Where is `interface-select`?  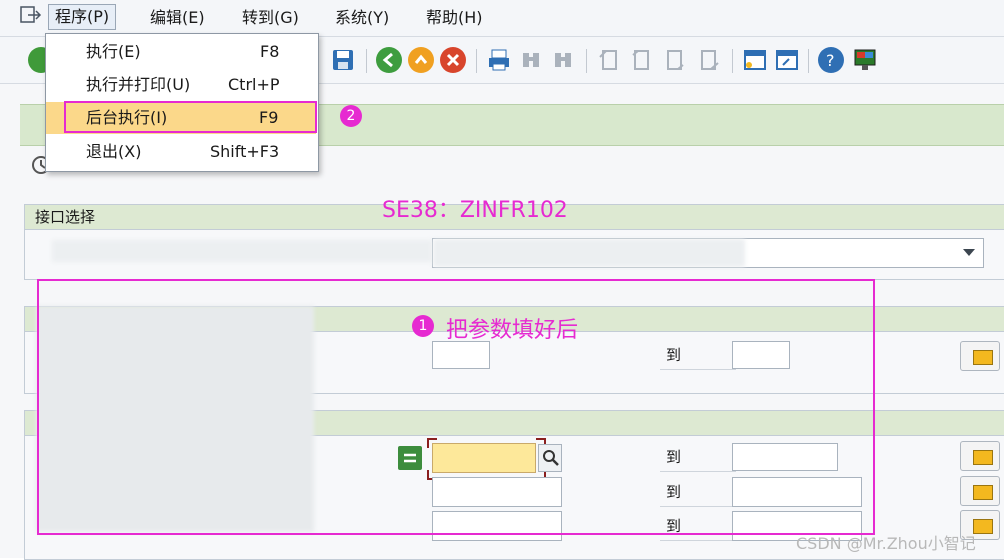 interface-select is located at coordinates (708, 253).